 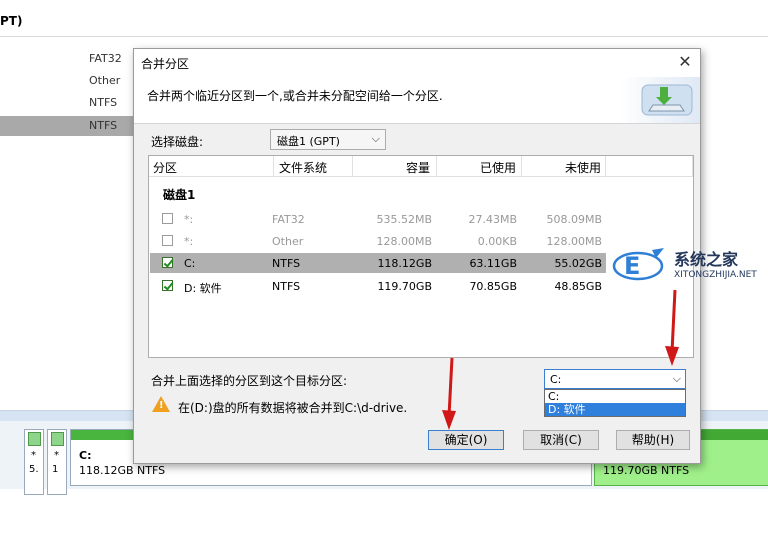 I want to click on dialog-header: 合并两个临近分区到一个,或合并未分配空间给一个分区., so click(x=417, y=100).